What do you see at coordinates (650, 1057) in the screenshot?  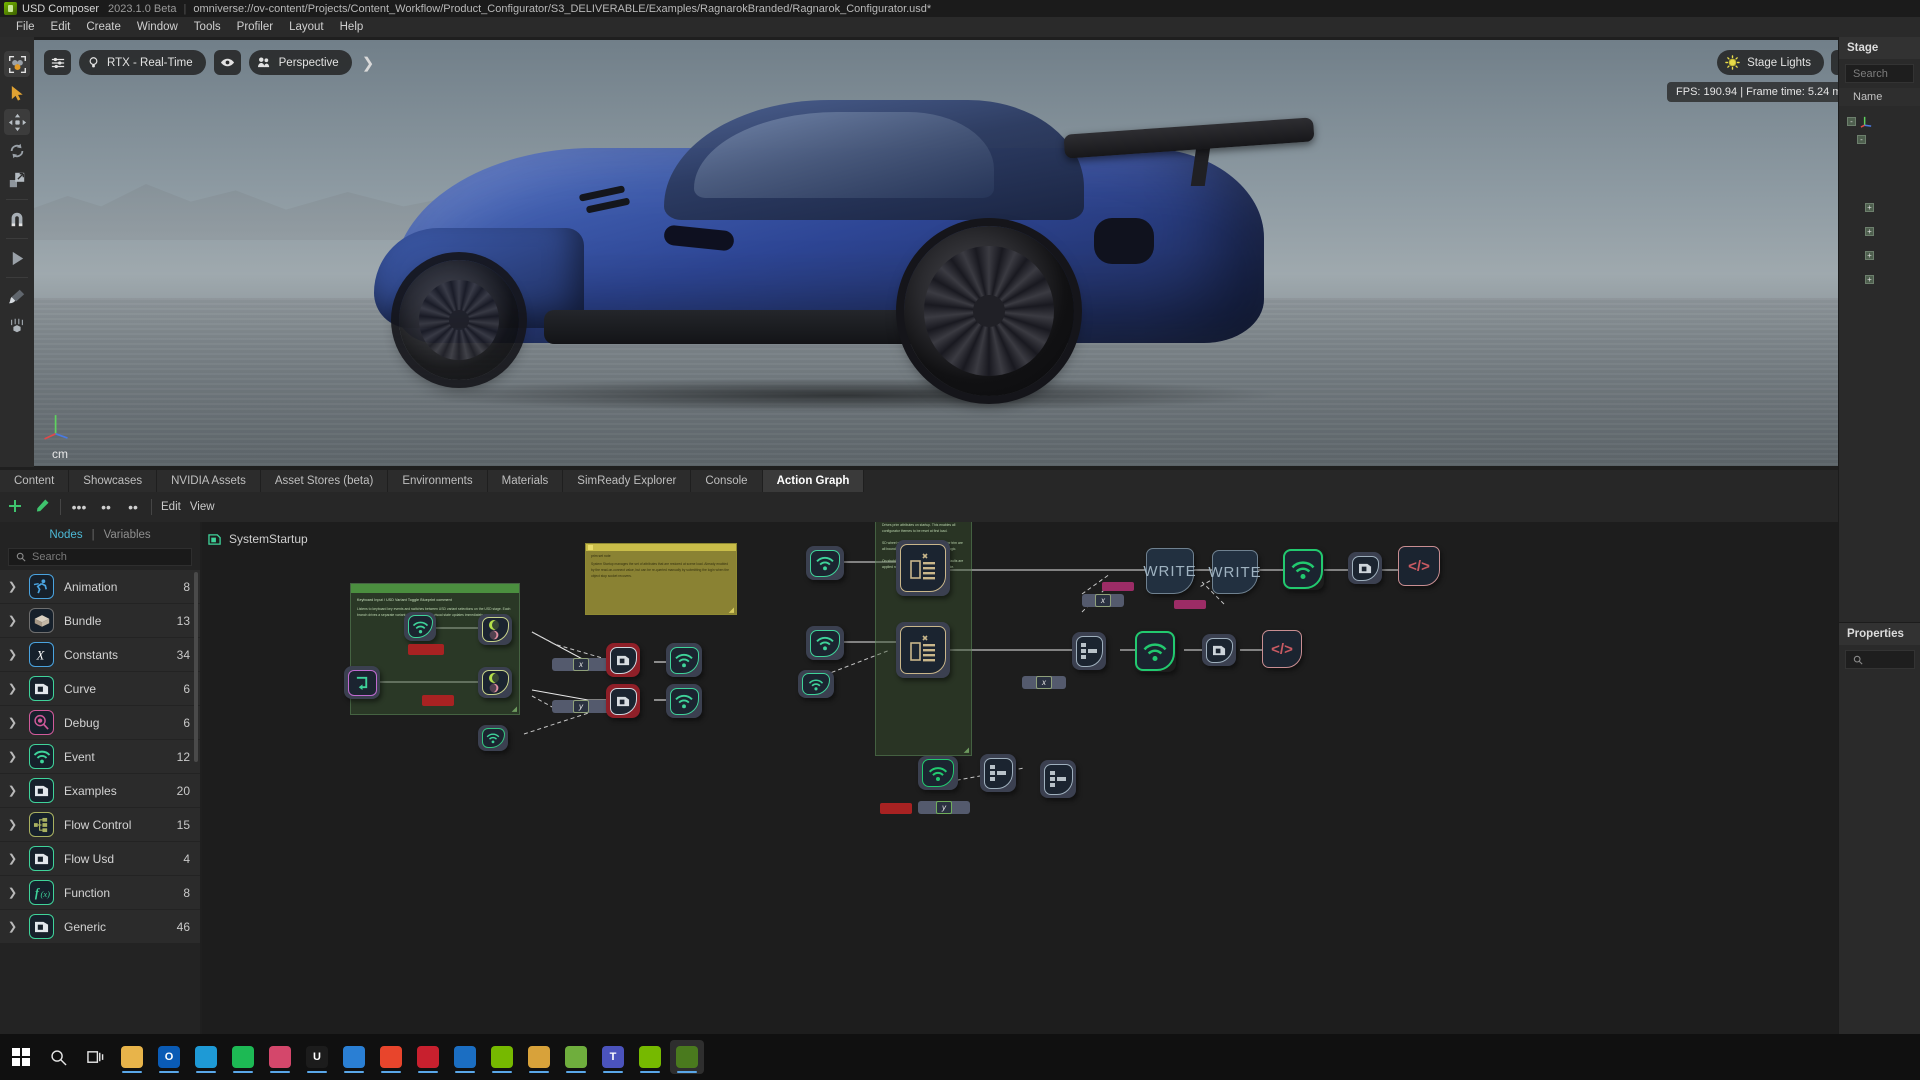 I see `omniverse-icon` at bounding box center [650, 1057].